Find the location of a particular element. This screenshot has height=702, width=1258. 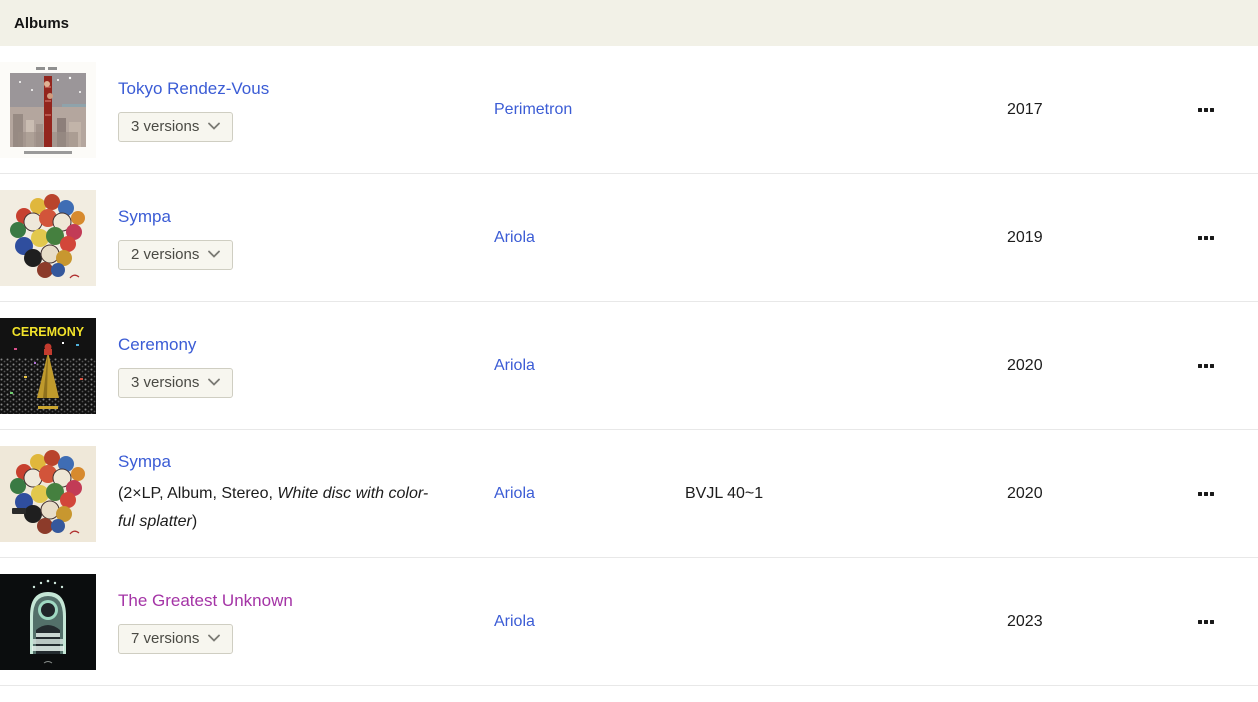

release-year: 2019 is located at coordinates (1025, 237).